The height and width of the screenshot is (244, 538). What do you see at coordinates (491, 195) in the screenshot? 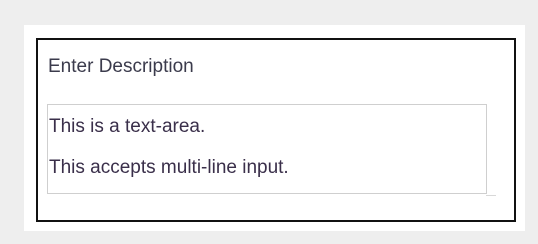
I see `textarea-edge-line` at bounding box center [491, 195].